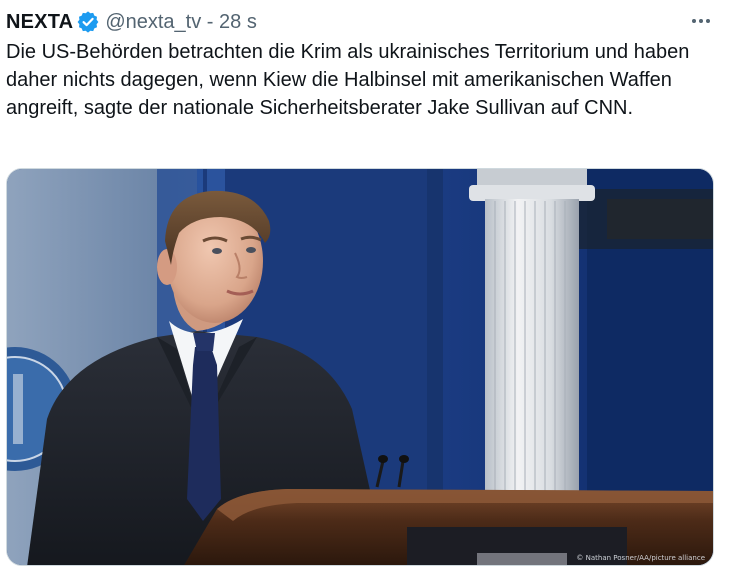 The image size is (730, 575). I want to click on author-handle: @nexta_tv, so click(153, 22).